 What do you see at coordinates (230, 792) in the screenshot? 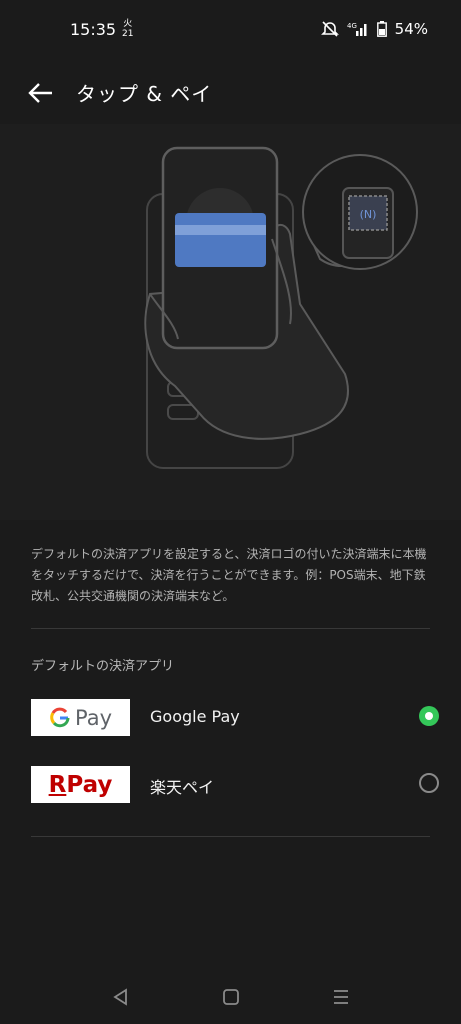
I see `payment-app-rakuten-pay: R Pay 楽天ペイ` at bounding box center [230, 792].